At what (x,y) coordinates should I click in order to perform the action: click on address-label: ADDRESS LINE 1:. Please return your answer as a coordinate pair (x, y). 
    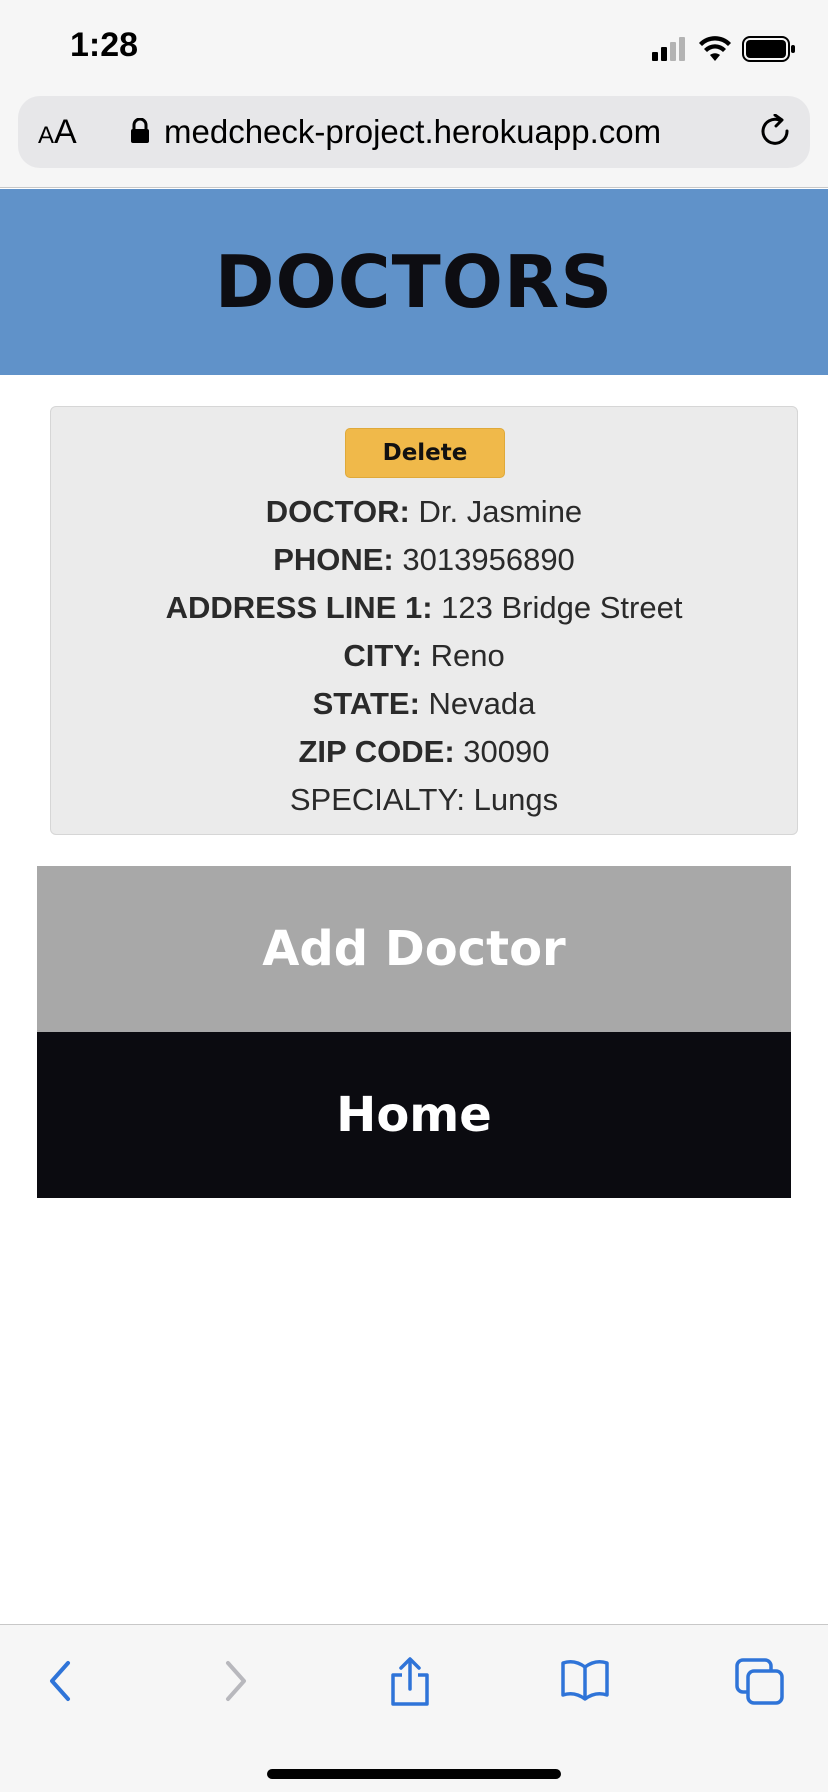
    Looking at the image, I should click on (299, 607).